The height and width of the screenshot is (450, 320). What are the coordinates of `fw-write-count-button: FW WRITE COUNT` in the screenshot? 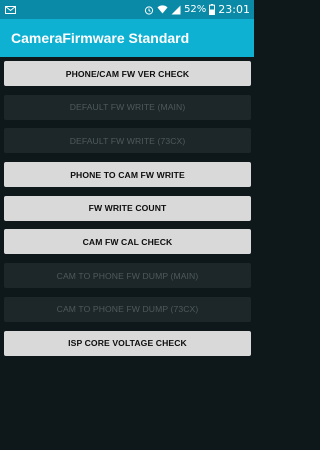 It's located at (127, 208).